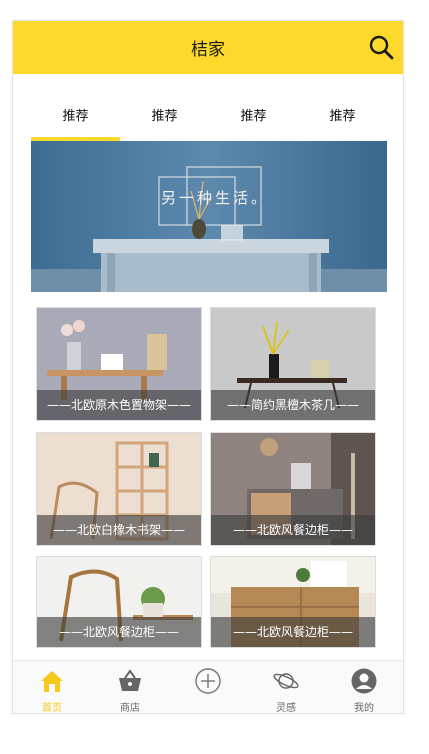 The width and height of the screenshot is (429, 754). What do you see at coordinates (364, 681) in the screenshot?
I see `user-icon` at bounding box center [364, 681].